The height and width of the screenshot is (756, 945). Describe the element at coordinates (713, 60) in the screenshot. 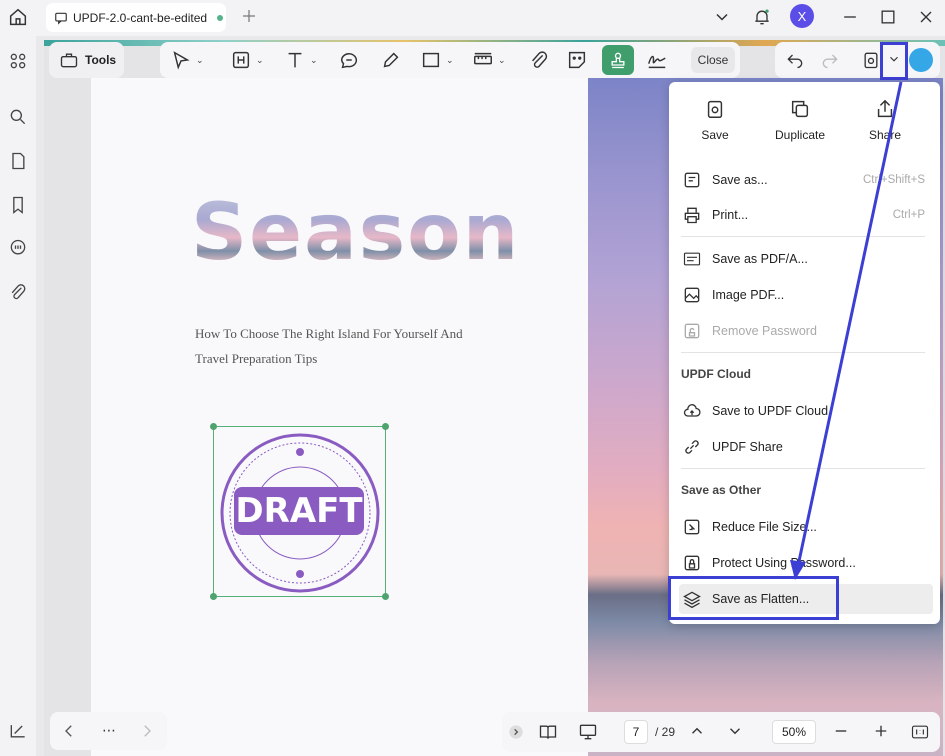

I see `close-button: Close` at that location.